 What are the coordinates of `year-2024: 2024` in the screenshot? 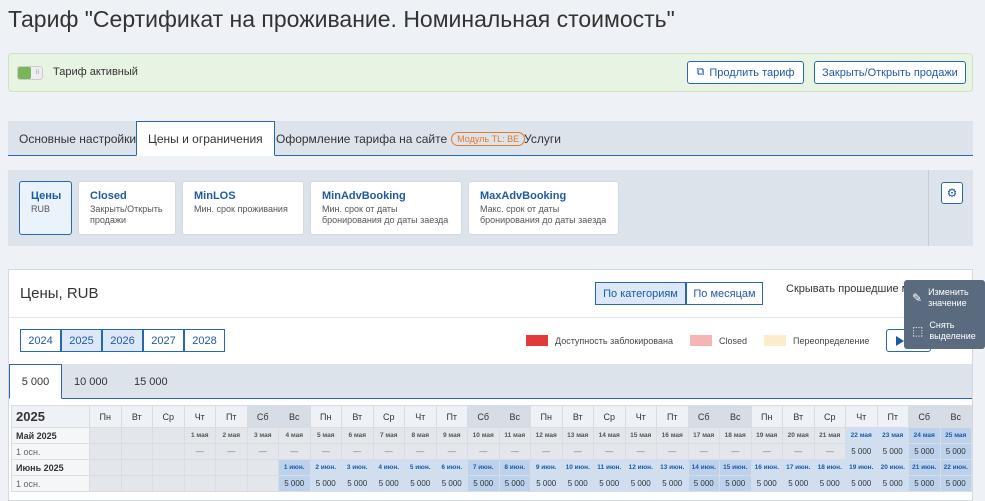 It's located at (40, 340).